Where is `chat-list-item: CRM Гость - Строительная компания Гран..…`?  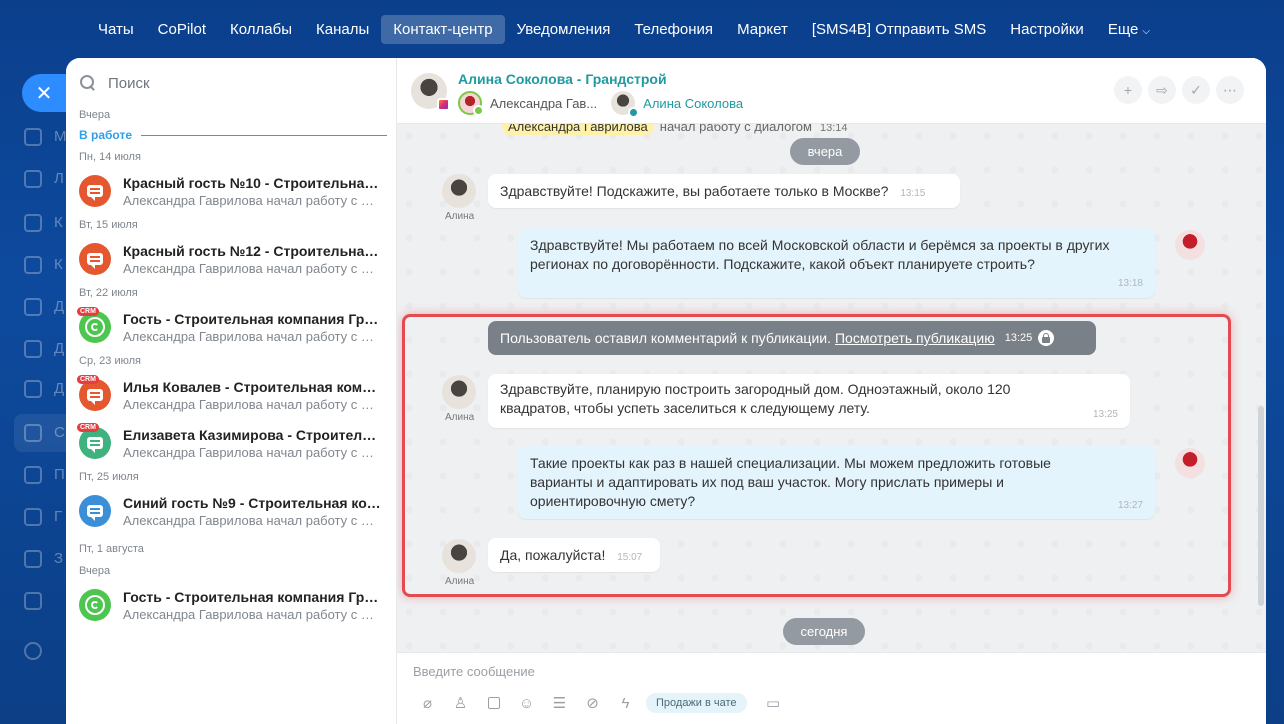
chat-list-item: CRM Гость - Строительная компания Гран..… is located at coordinates (231, 327).